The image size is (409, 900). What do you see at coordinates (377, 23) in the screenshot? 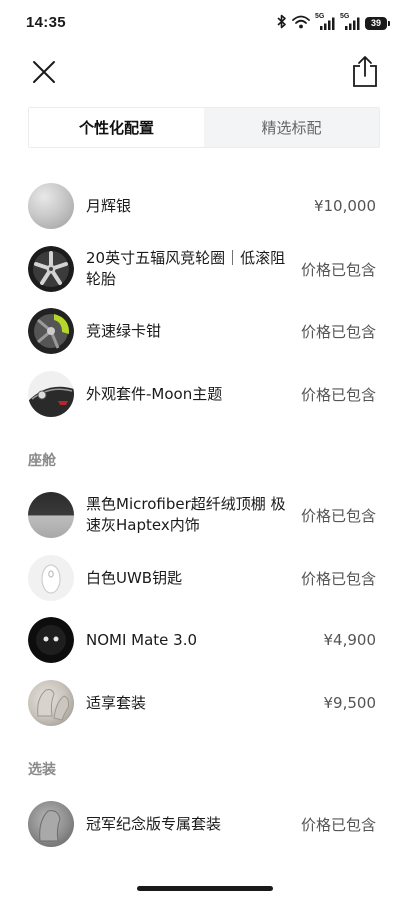
I see `battery-icon: 39` at bounding box center [377, 23].